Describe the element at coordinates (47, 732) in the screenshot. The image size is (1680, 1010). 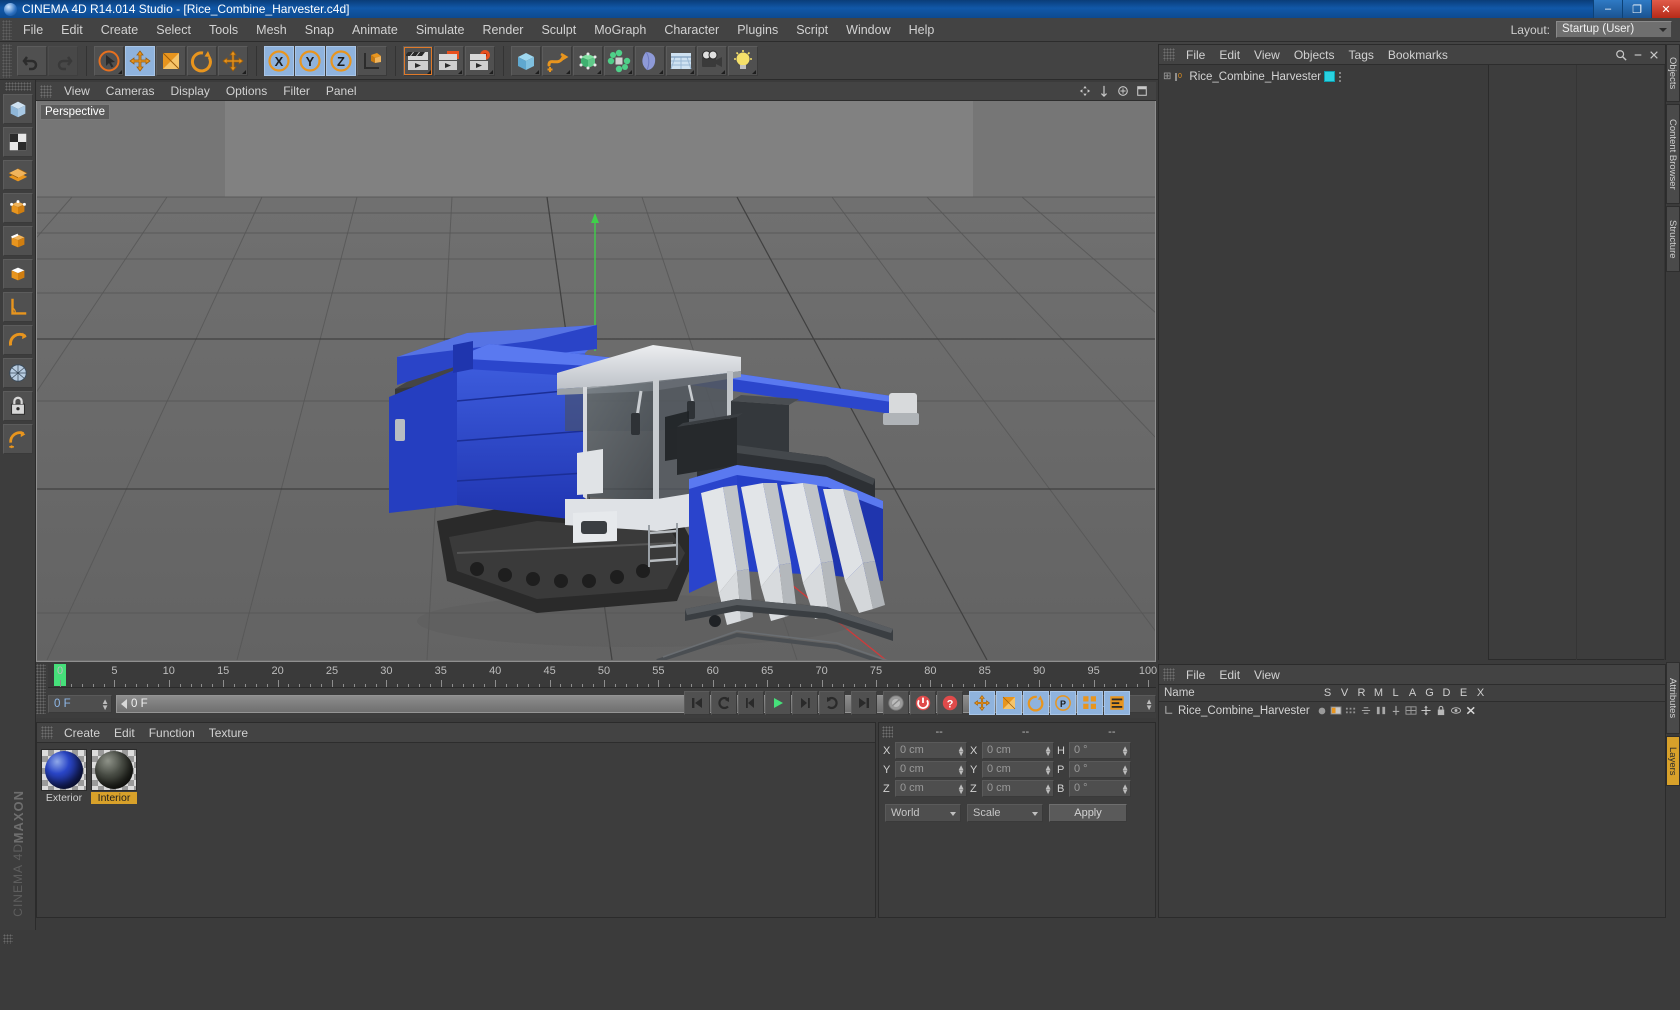
I see `material-manager-grip` at that location.